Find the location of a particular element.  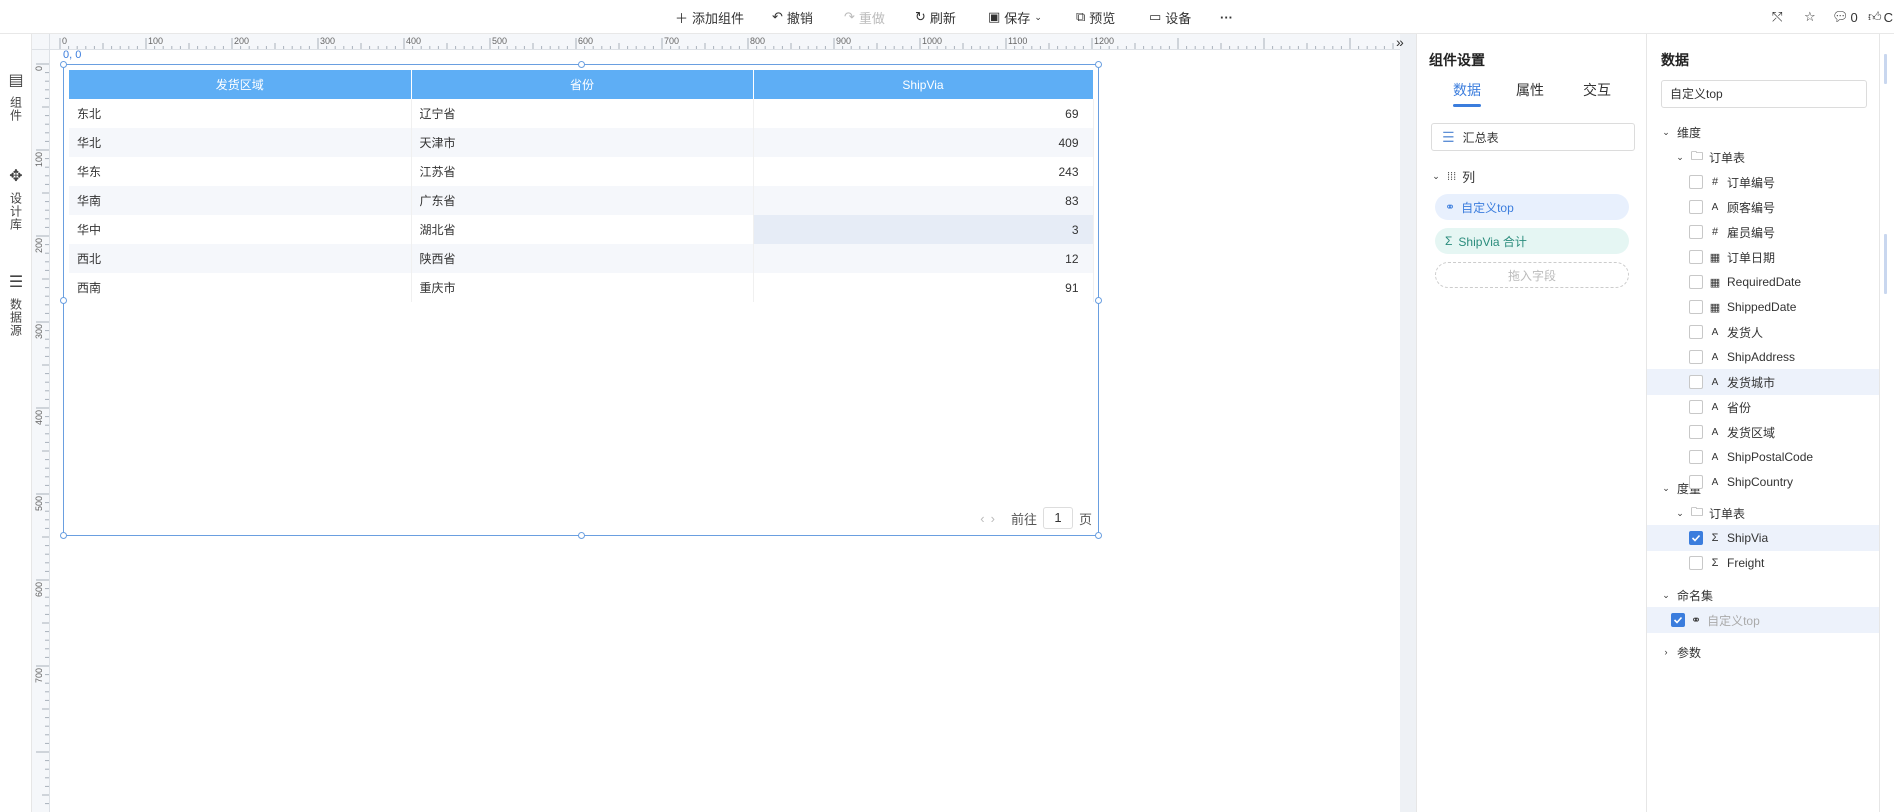

cell-province: 陕西省 is located at coordinates (582, 258).